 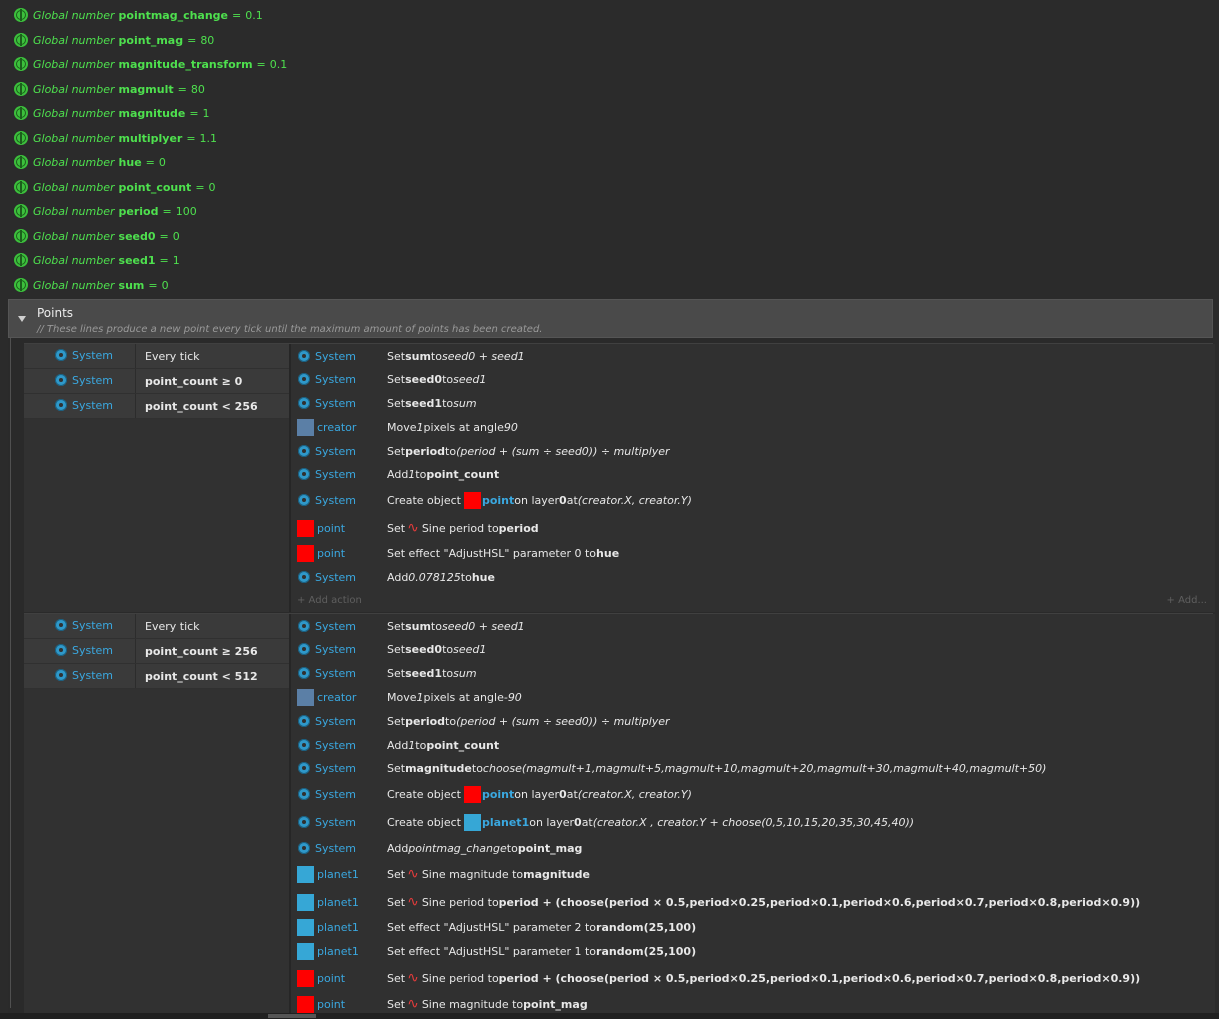 What do you see at coordinates (152, 113) in the screenshot?
I see `global-name: magnitude` at bounding box center [152, 113].